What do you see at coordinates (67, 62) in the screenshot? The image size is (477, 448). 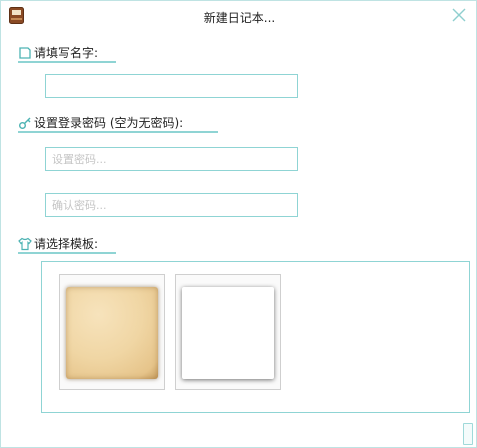 I see `name-label-underline` at bounding box center [67, 62].